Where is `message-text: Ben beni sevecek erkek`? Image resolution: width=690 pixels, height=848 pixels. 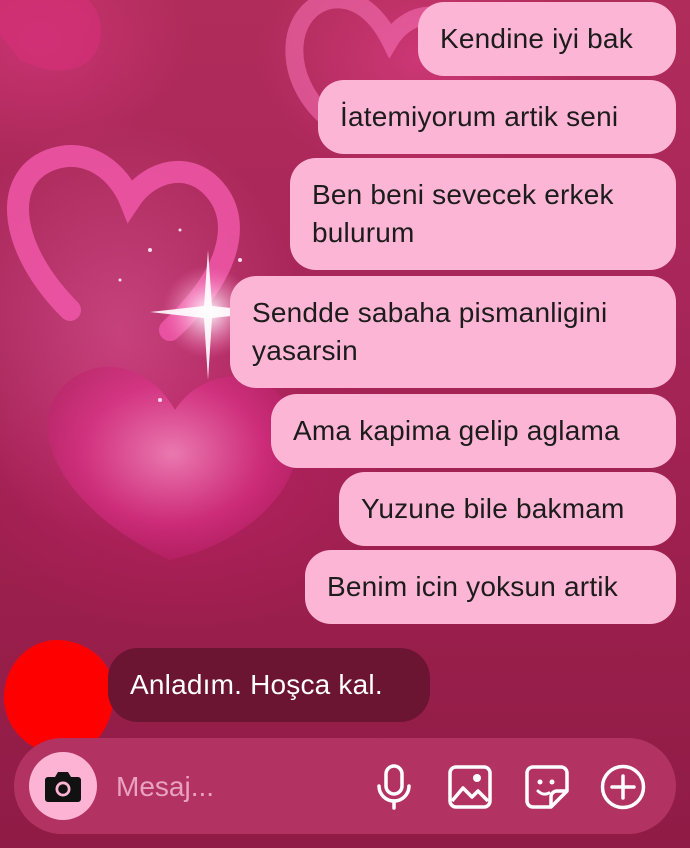 message-text: Ben beni sevecek erkek is located at coordinates (463, 194).